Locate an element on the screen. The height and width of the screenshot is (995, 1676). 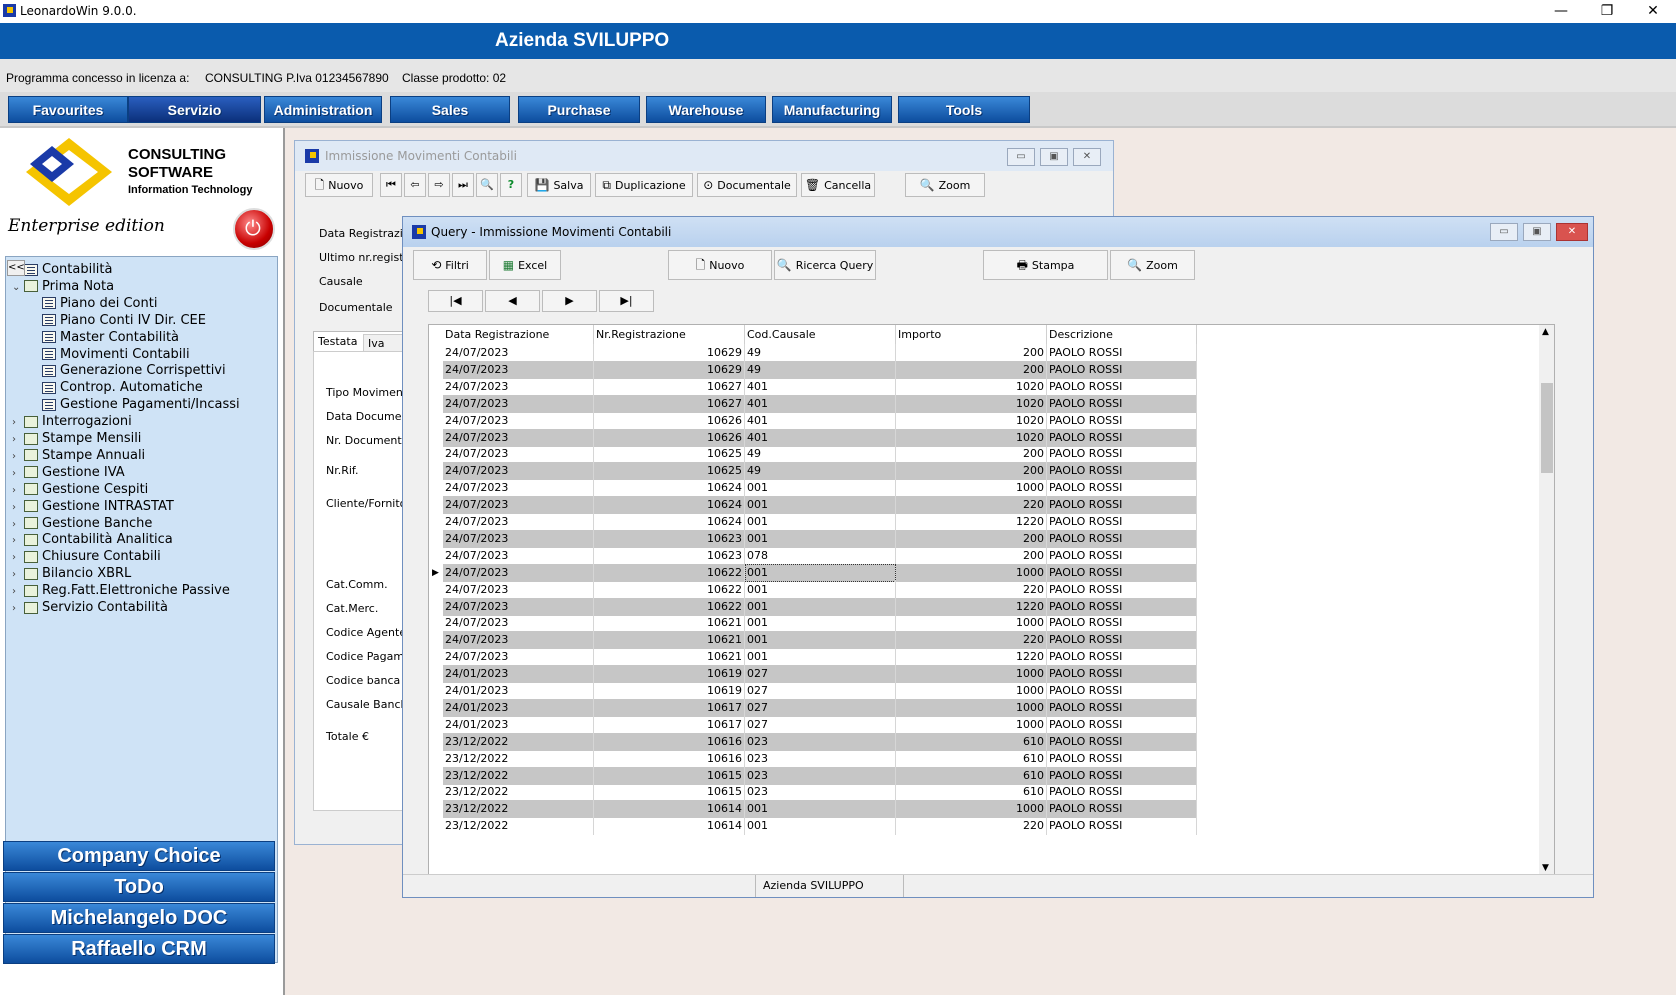
tree-item: › Gestione Banche is located at coordinates (82, 524).